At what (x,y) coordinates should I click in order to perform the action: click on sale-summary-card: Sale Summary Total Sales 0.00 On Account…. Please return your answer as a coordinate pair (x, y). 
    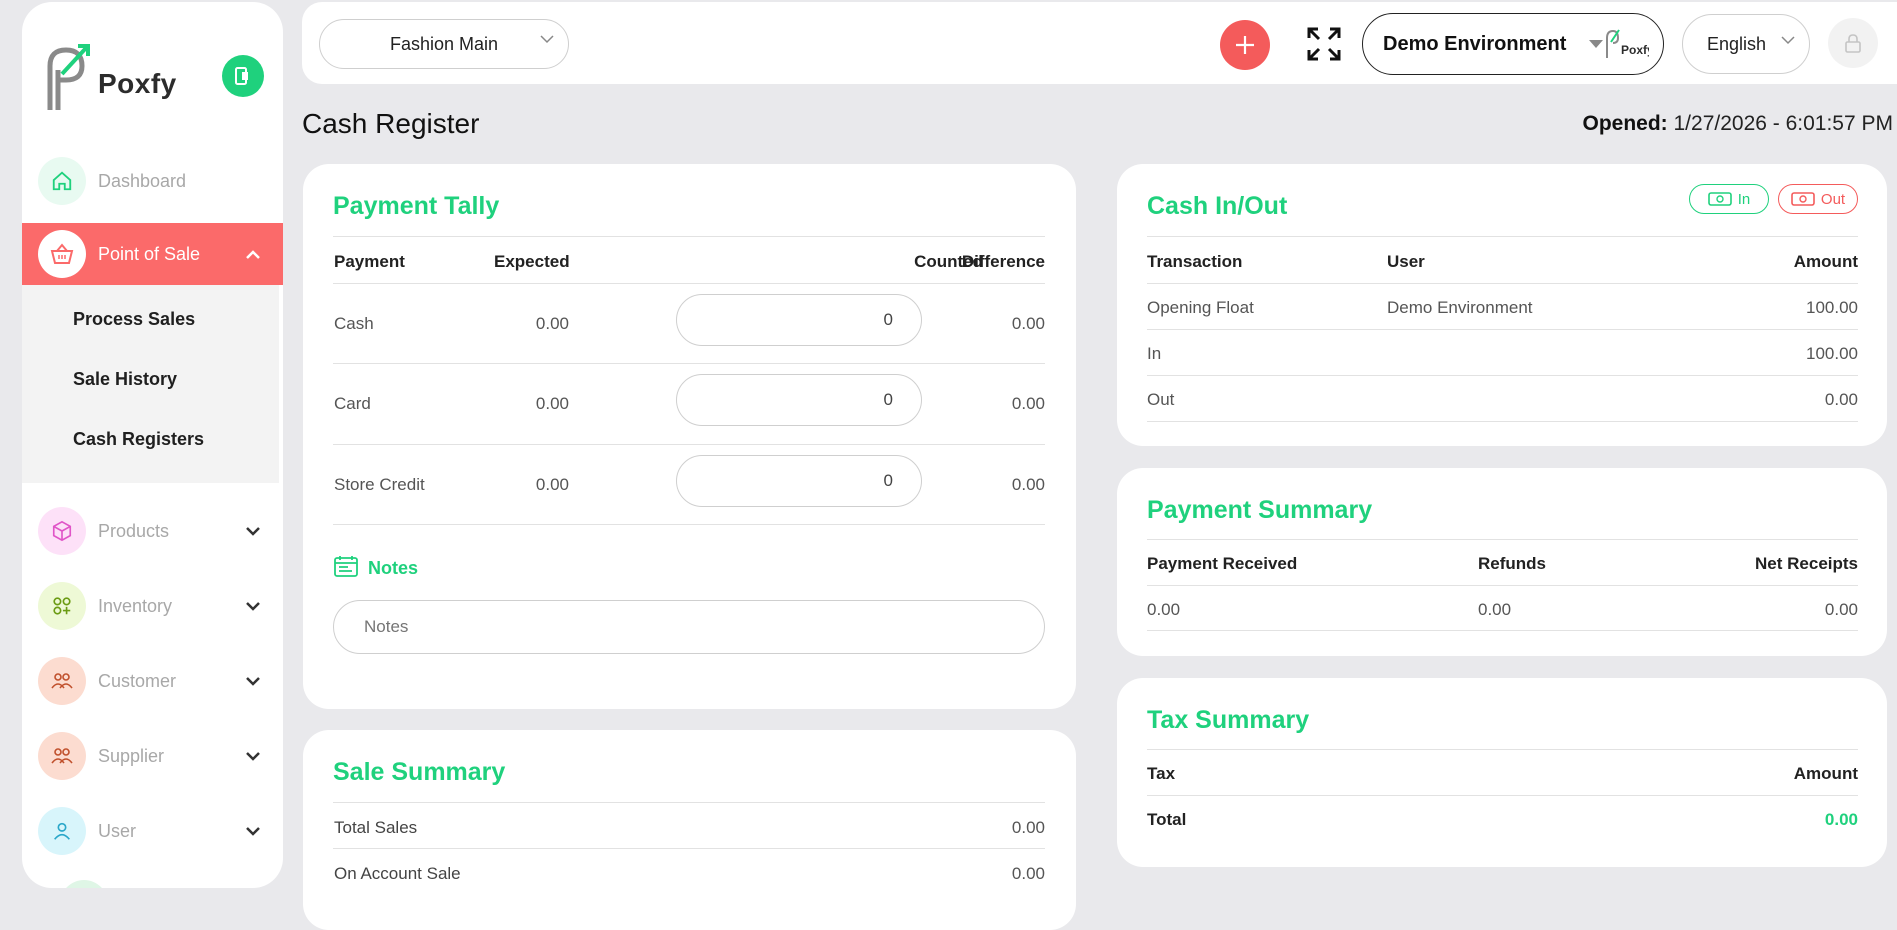
    Looking at the image, I should click on (689, 830).